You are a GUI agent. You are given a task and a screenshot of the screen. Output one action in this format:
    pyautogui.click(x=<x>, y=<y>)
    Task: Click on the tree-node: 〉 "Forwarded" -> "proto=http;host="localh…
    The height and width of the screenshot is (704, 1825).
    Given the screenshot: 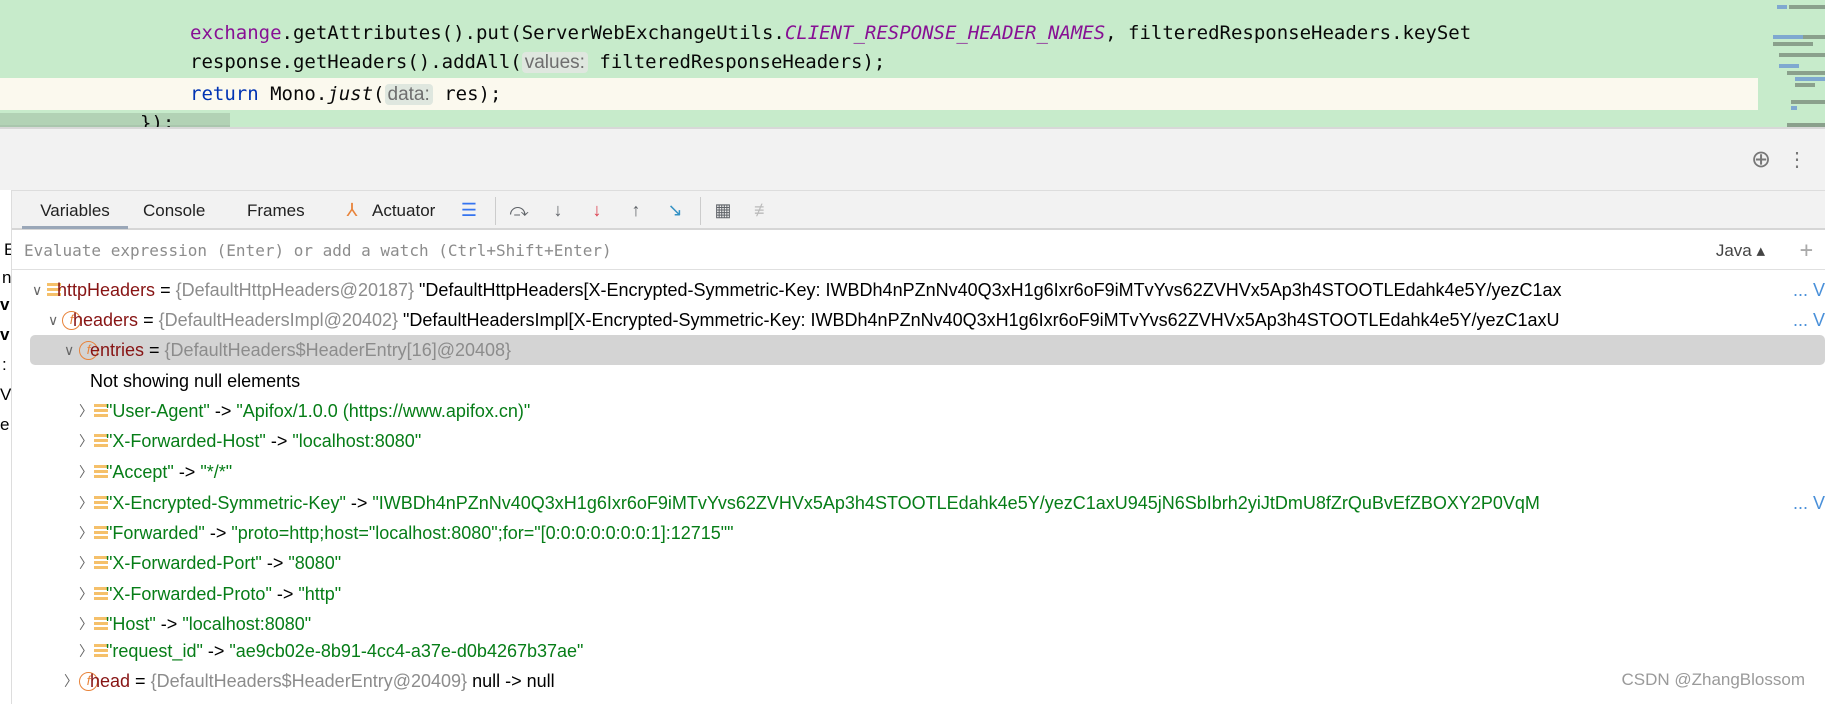 What is the action you would take?
    pyautogui.click(x=918, y=533)
    